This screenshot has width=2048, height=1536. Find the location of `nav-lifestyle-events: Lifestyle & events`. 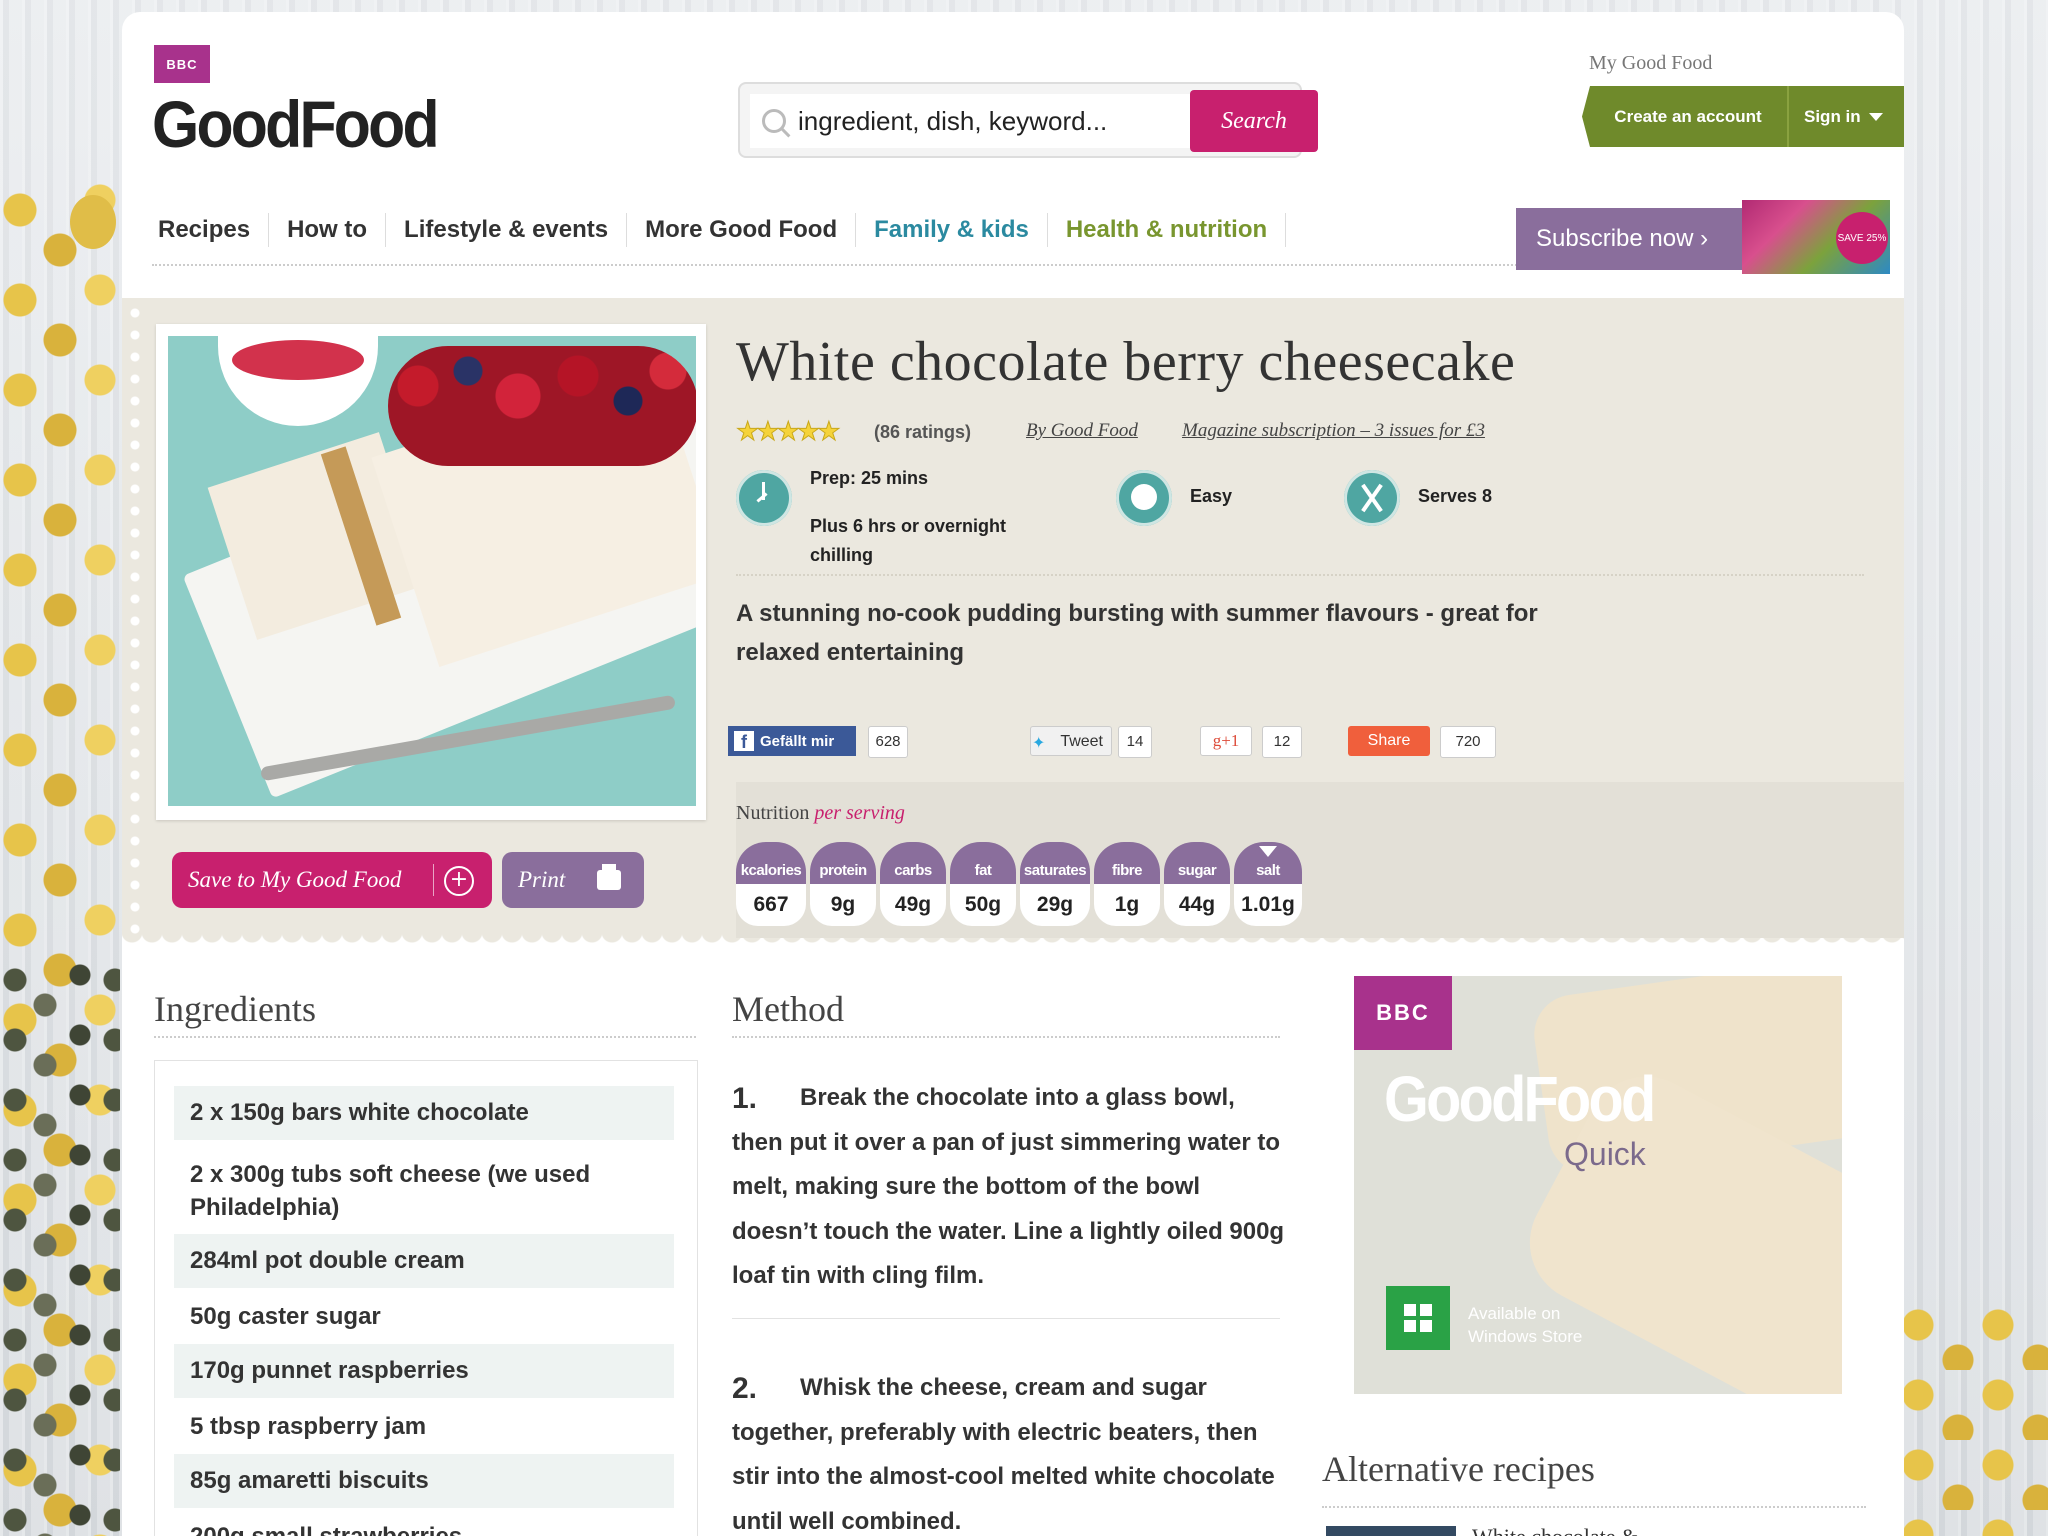

nav-lifestyle-events: Lifestyle & events is located at coordinates (507, 230).